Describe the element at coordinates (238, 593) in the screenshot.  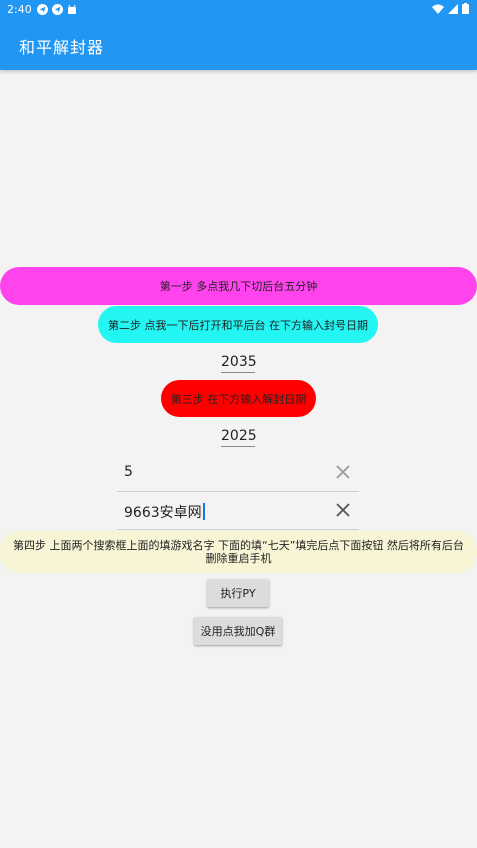
I see `run-button: 执行PY` at that location.